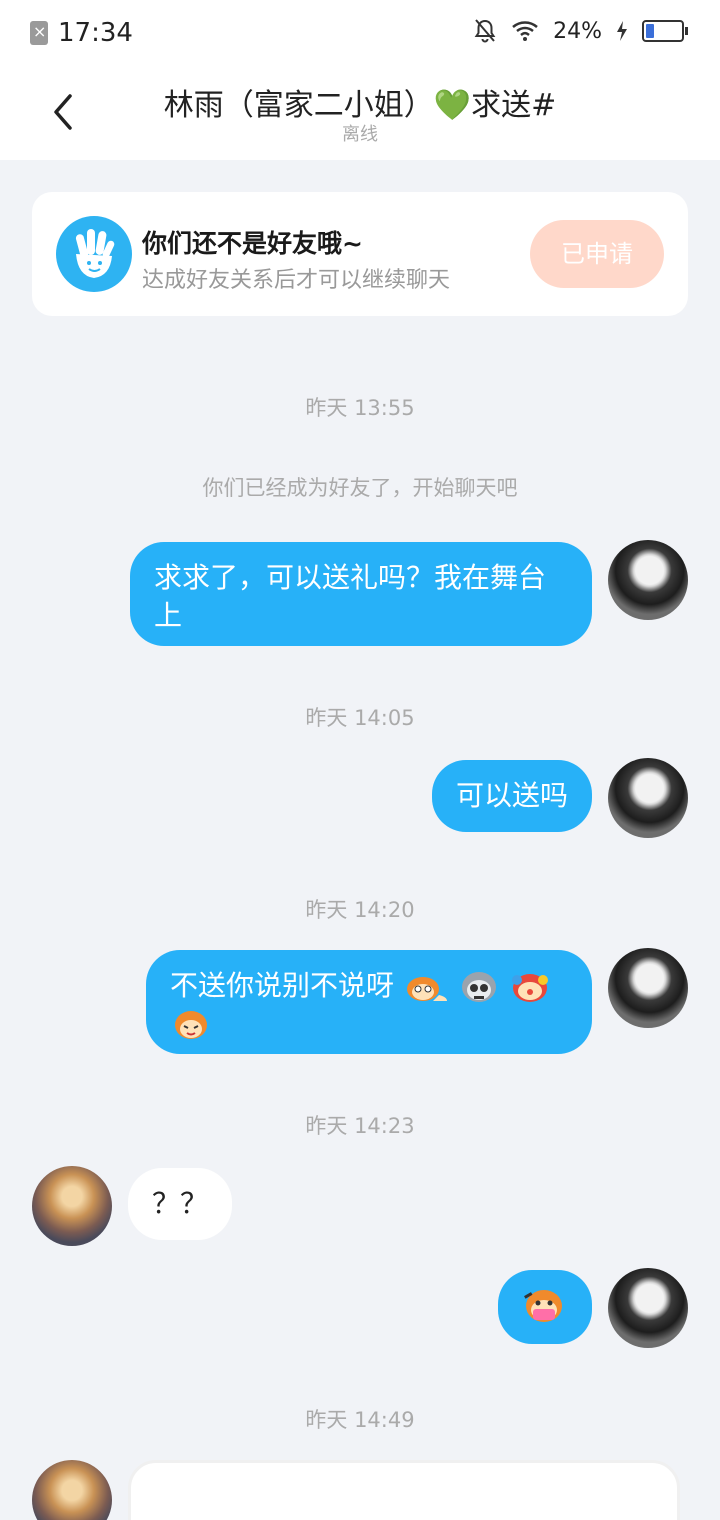 The width and height of the screenshot is (720, 1520). I want to click on online-status: 离线, so click(360, 134).